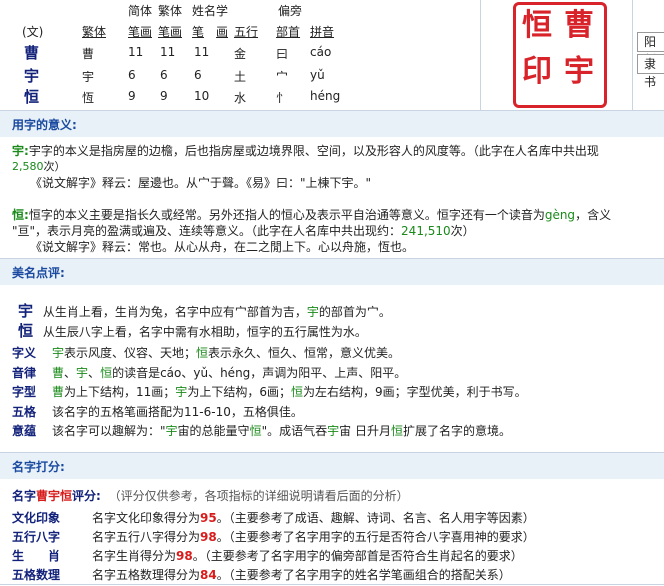 The width and height of the screenshot is (664, 586). I want to click on heng-count: 241,510, so click(426, 231).